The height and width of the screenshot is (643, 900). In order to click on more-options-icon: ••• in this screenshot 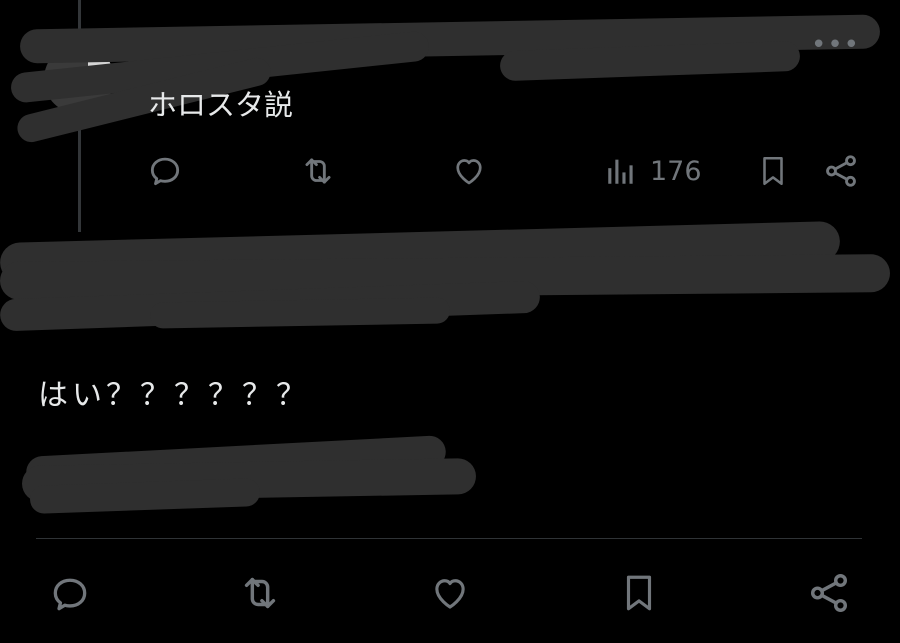, I will do `click(835, 45)`.